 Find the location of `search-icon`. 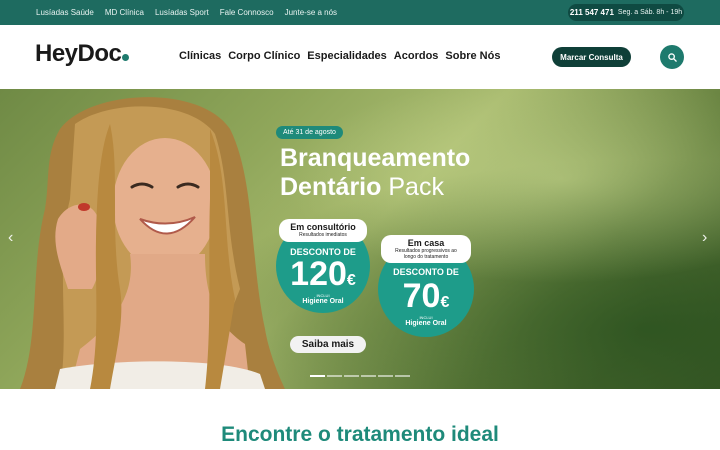

search-icon is located at coordinates (672, 57).